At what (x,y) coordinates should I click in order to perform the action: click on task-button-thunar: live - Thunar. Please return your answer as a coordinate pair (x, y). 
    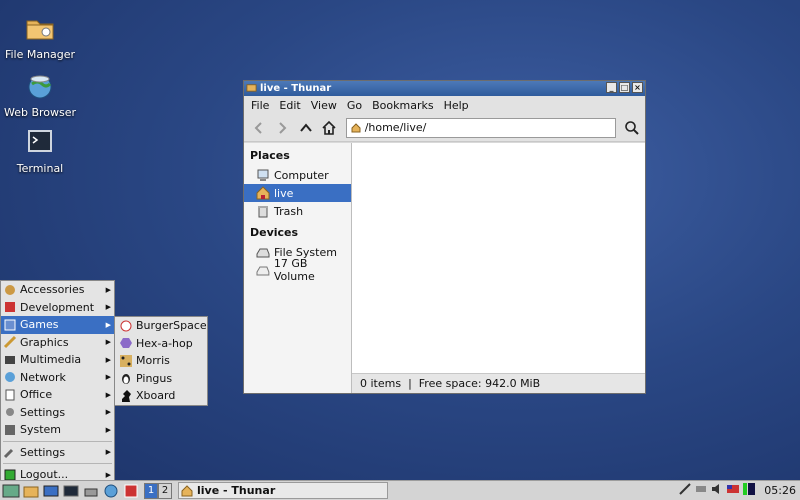
    Looking at the image, I should click on (283, 490).